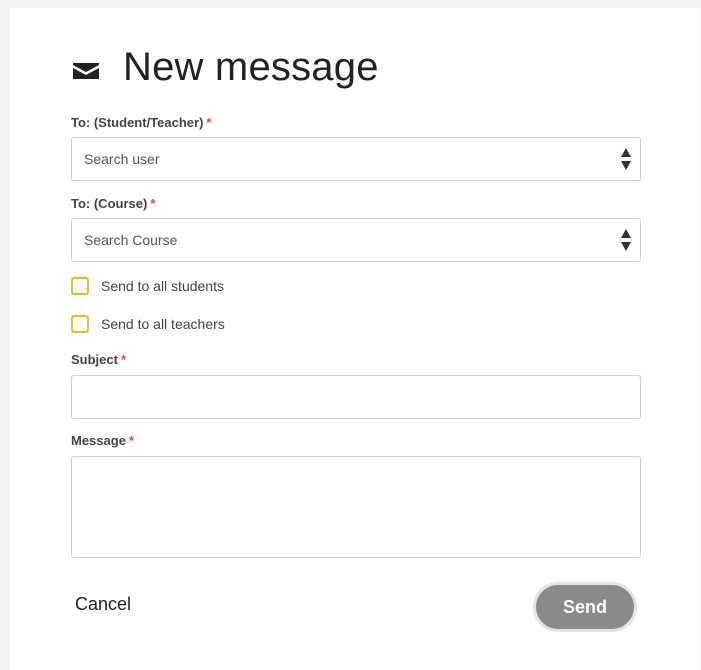 This screenshot has width=701, height=670. What do you see at coordinates (80, 324) in the screenshot?
I see `send-all-teachers-checkbox` at bounding box center [80, 324].